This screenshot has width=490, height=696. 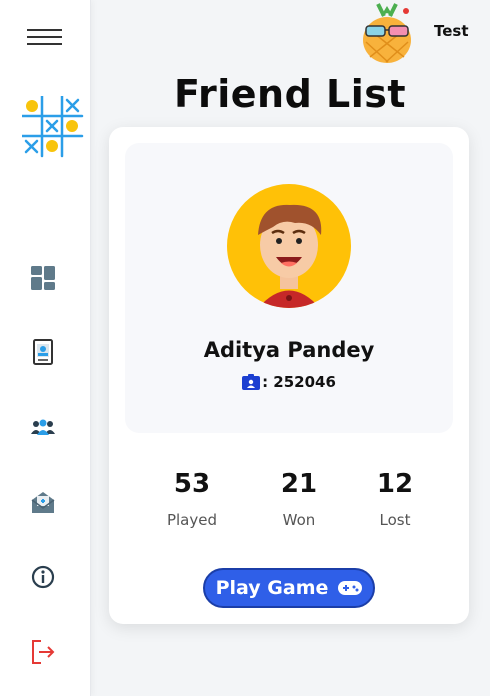 I want to click on stat-played: 53 Played, so click(x=192, y=498).